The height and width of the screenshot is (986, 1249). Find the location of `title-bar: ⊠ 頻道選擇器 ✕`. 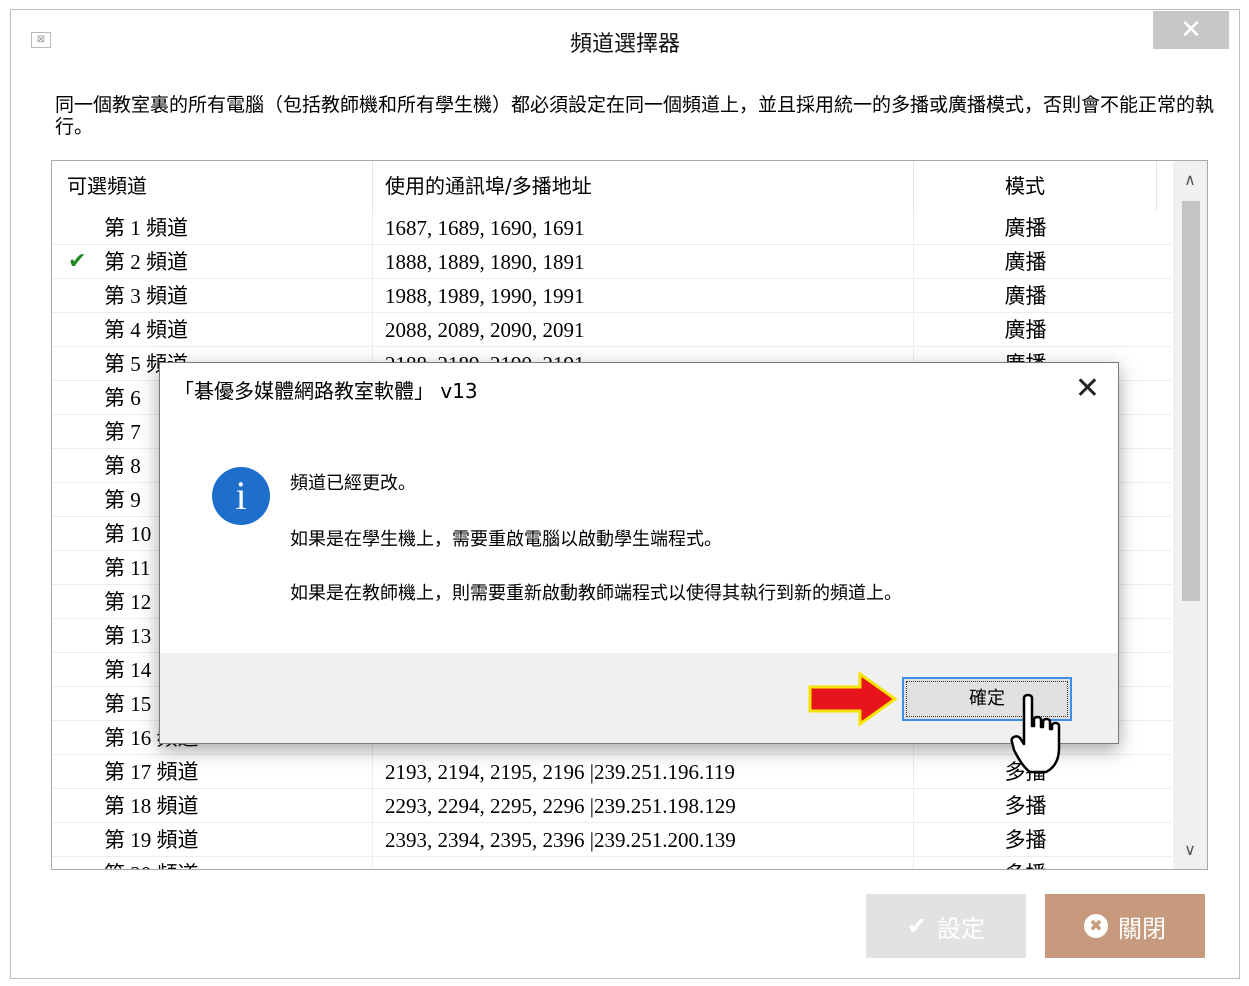

title-bar: ⊠ 頻道選擇器 ✕ is located at coordinates (625, 41).